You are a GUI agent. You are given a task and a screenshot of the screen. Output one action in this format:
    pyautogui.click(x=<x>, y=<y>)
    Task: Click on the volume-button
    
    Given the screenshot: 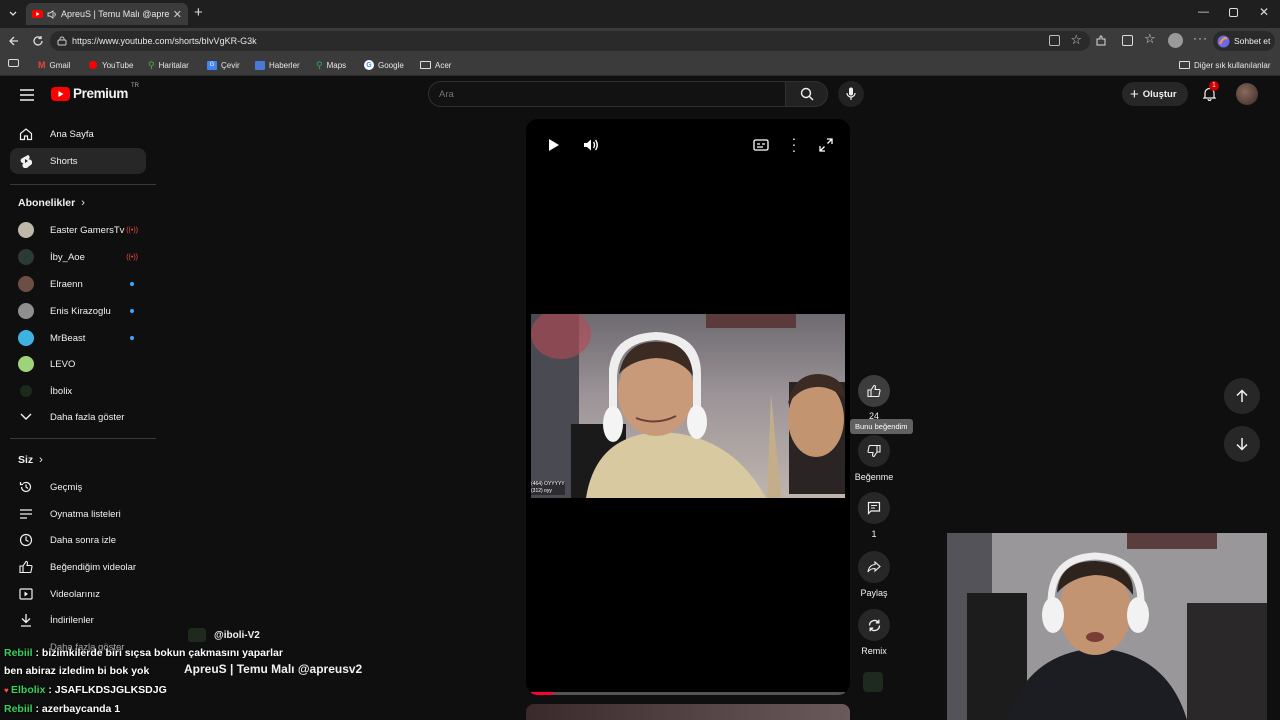 What is the action you would take?
    pyautogui.click(x=591, y=145)
    